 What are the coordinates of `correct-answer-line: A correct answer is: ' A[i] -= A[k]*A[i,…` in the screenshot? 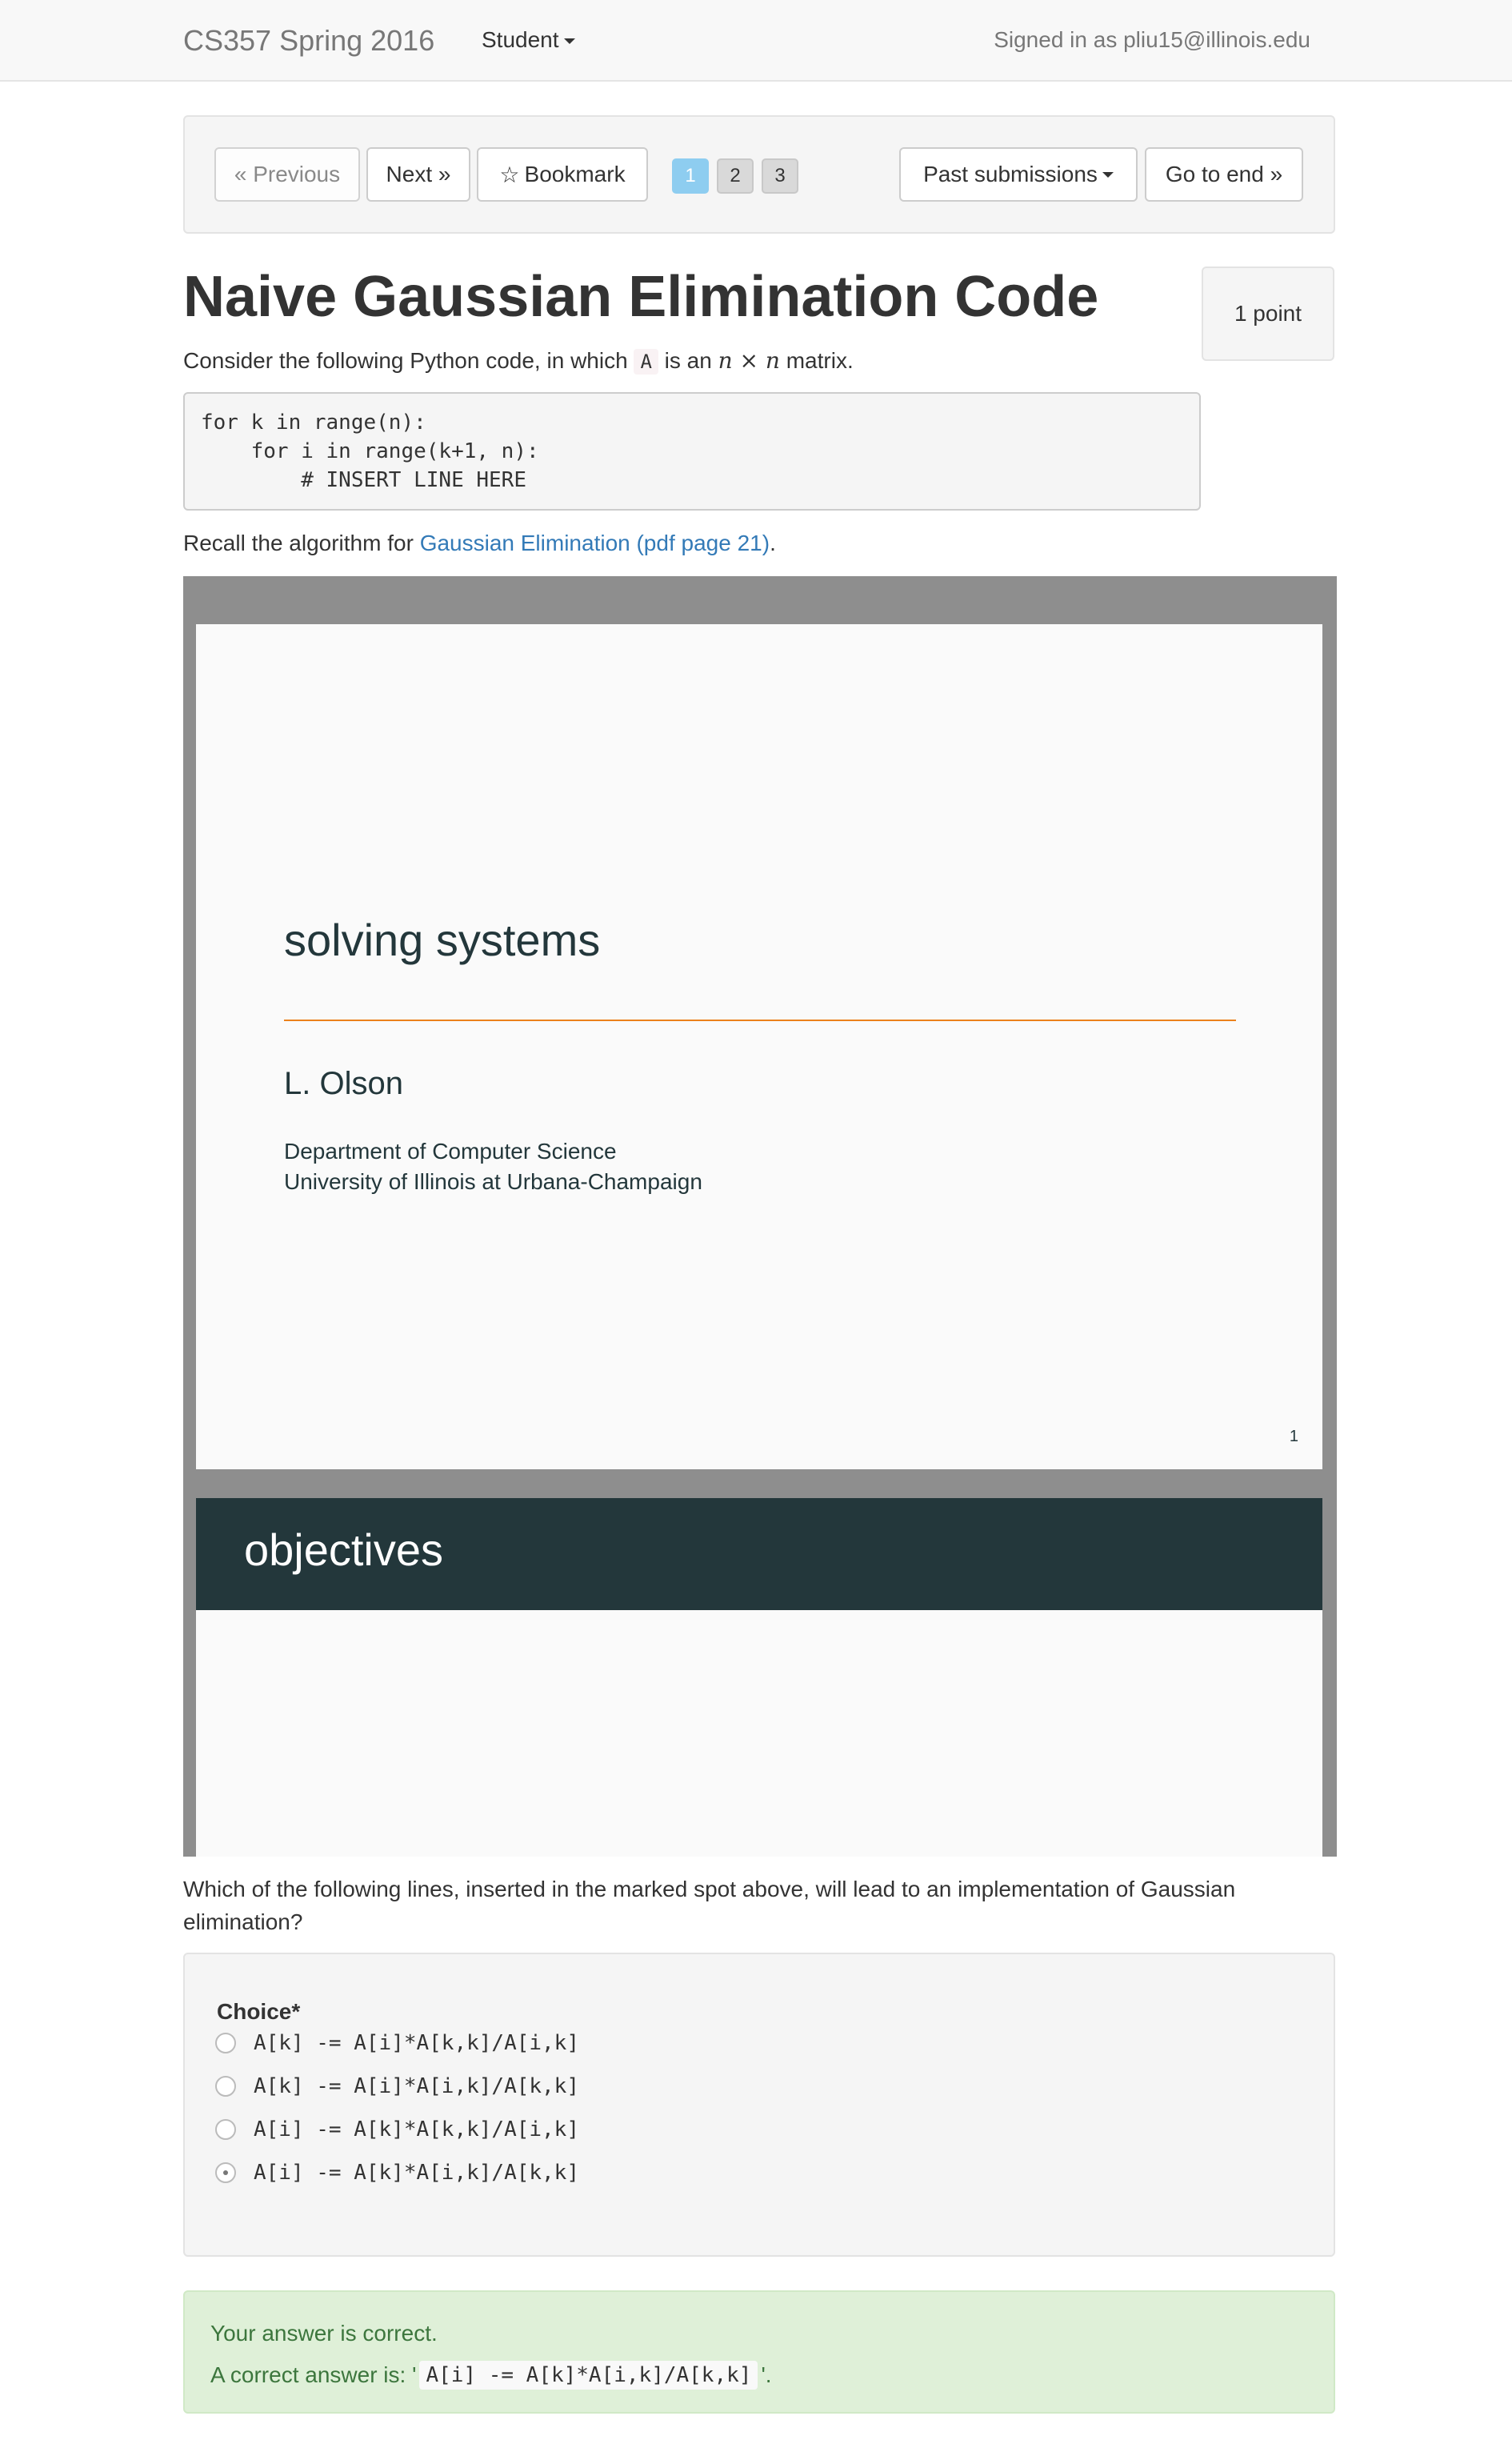 It's located at (491, 2375).